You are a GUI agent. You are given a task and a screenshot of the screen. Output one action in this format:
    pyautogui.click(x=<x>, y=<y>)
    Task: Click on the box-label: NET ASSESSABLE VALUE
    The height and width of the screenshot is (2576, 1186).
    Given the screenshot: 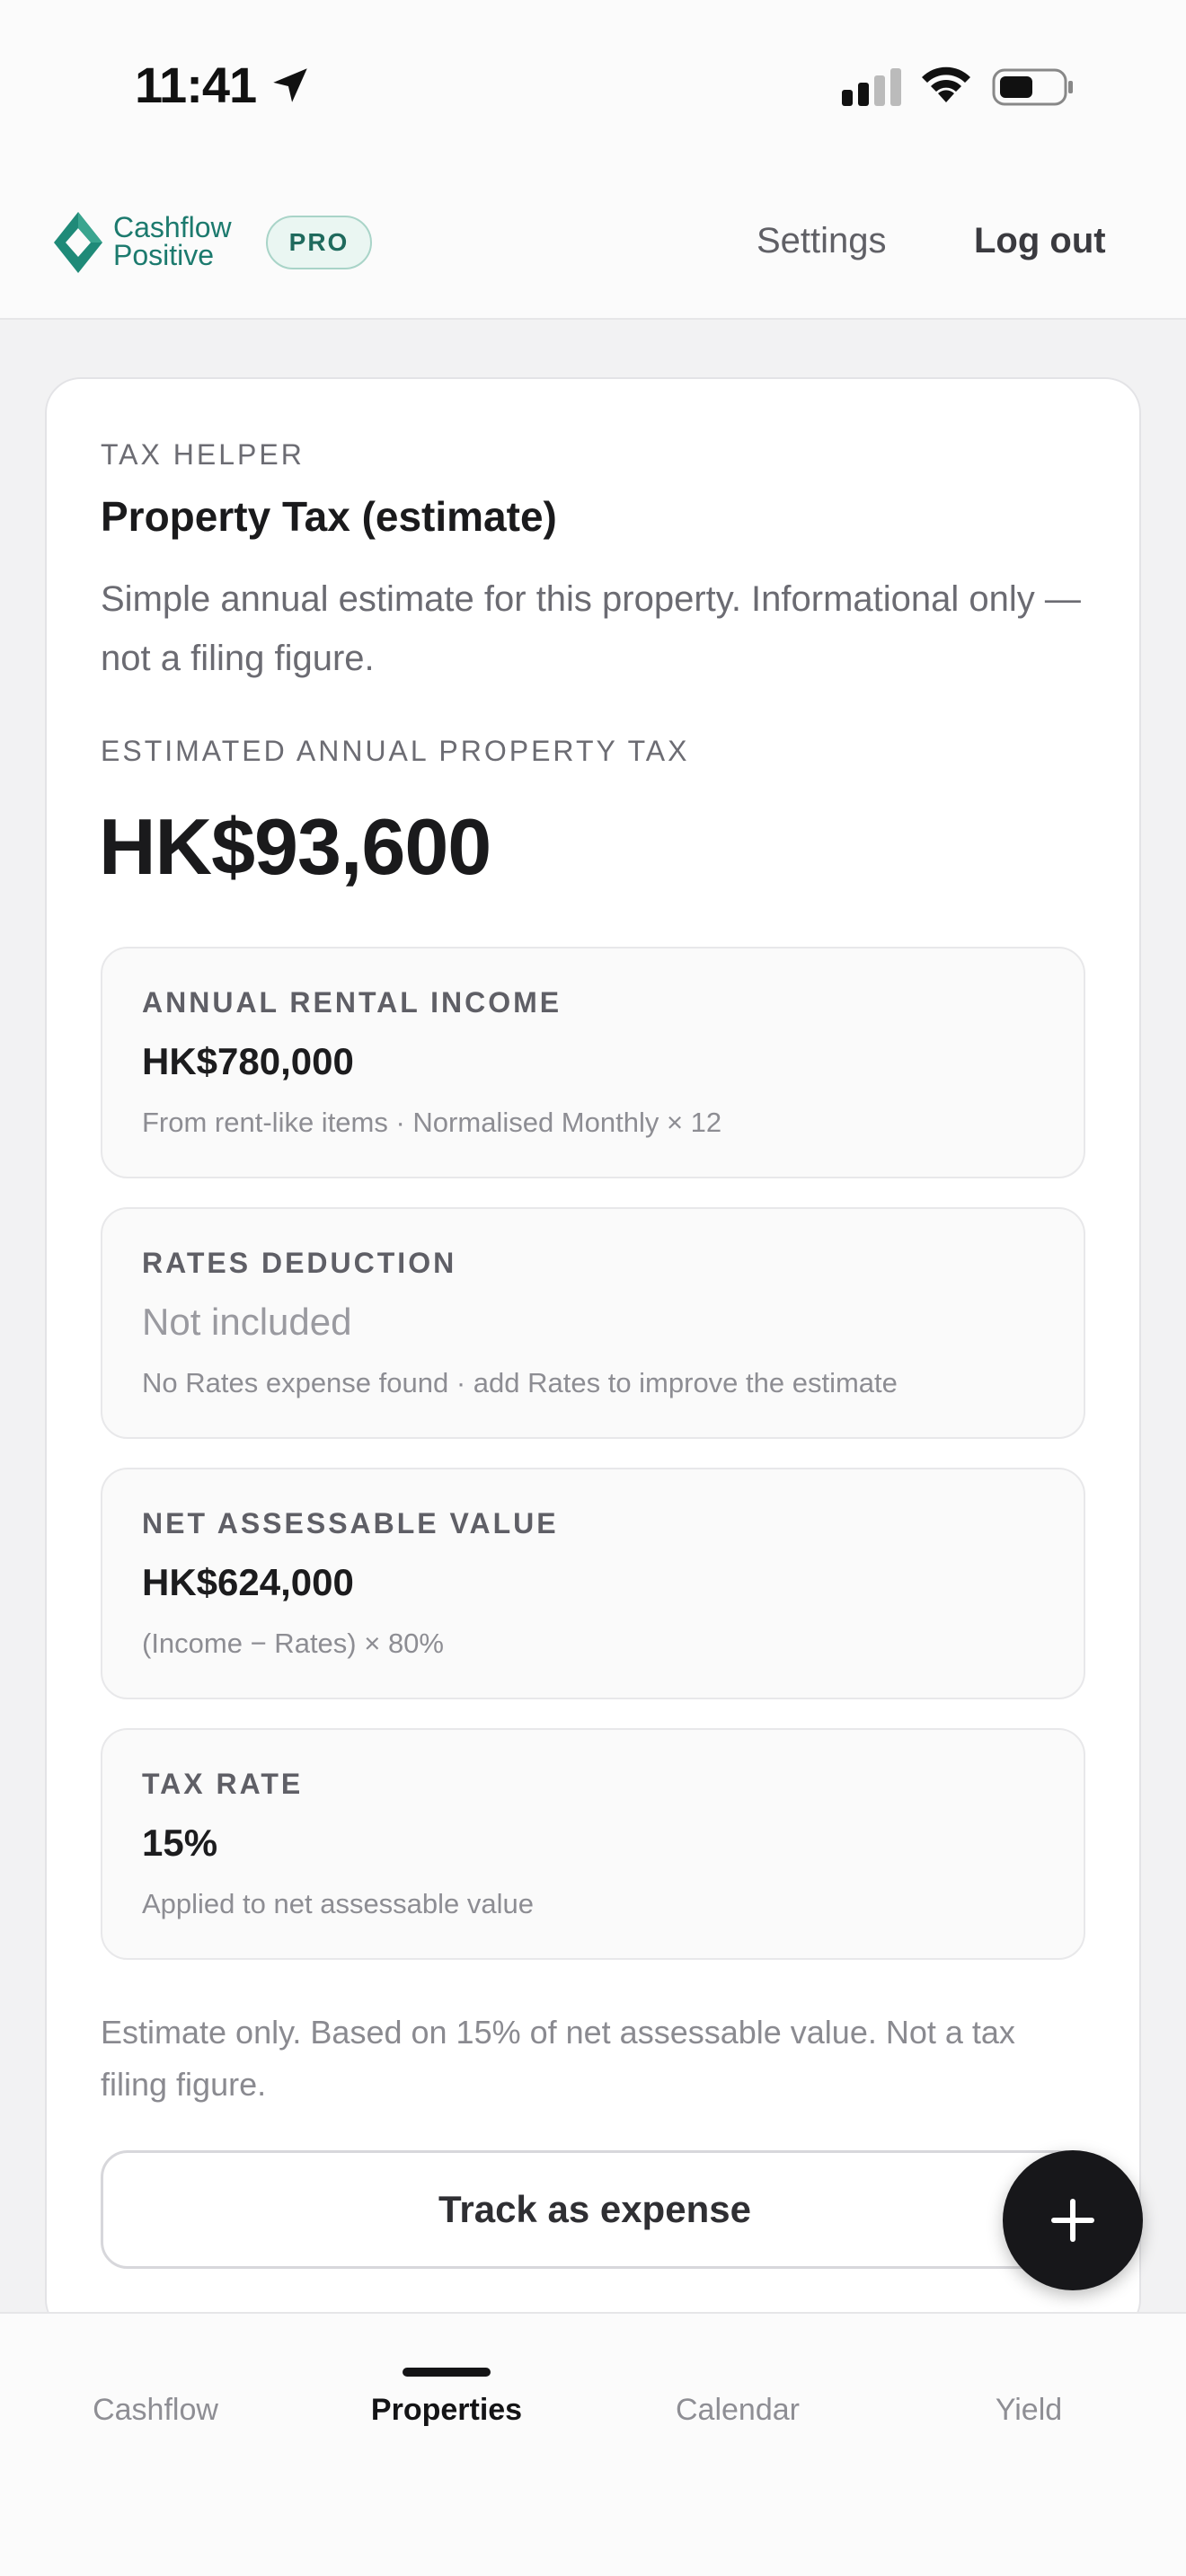 What is the action you would take?
    pyautogui.click(x=350, y=1523)
    